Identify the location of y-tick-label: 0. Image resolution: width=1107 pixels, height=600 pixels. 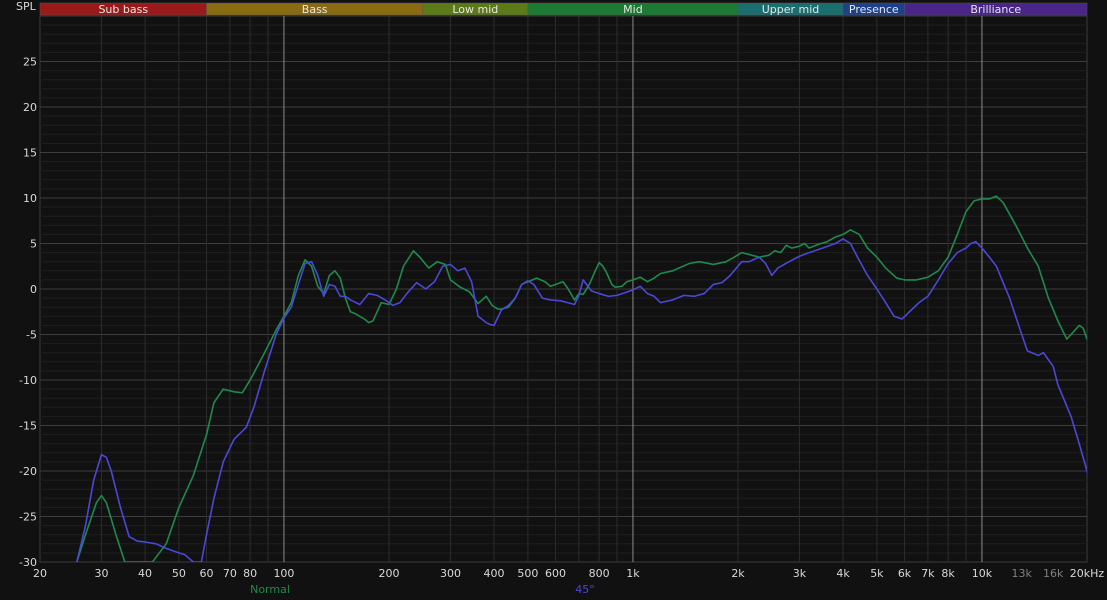
(33, 289).